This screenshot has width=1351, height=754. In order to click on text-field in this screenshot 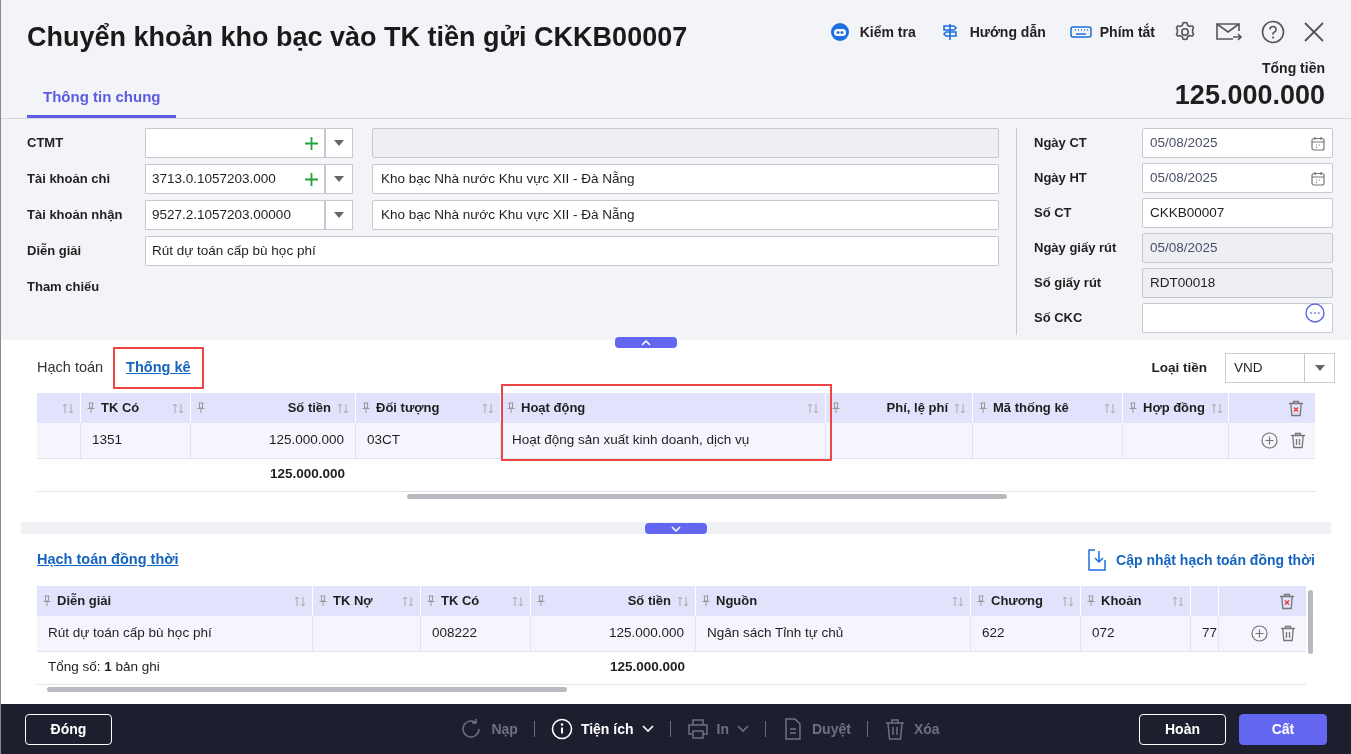, I will do `click(1237, 318)`.